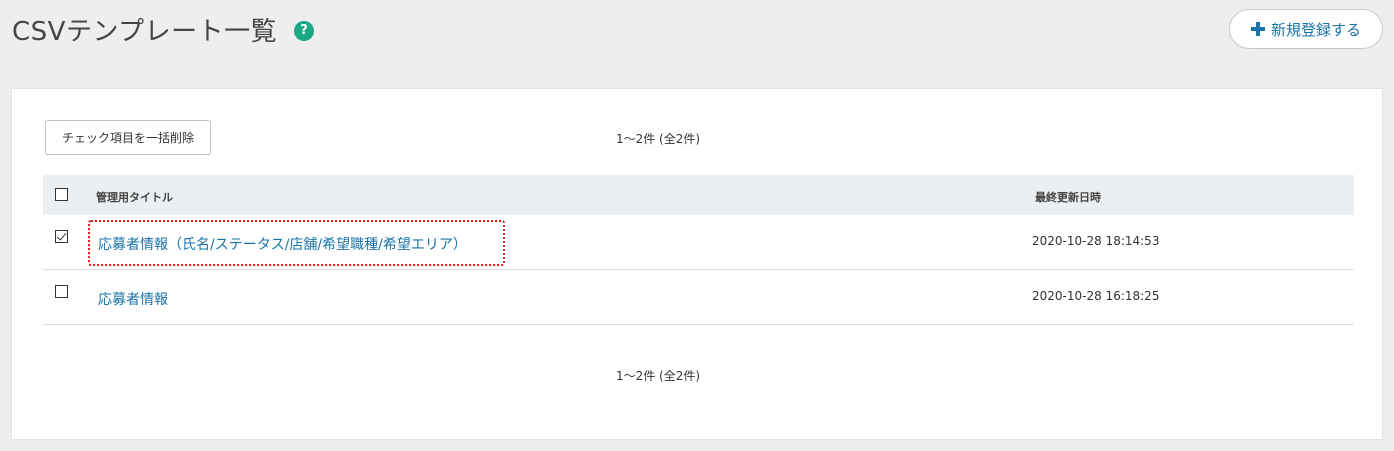 This screenshot has height=451, width=1394. Describe the element at coordinates (304, 31) in the screenshot. I see `help-icon: ?` at that location.